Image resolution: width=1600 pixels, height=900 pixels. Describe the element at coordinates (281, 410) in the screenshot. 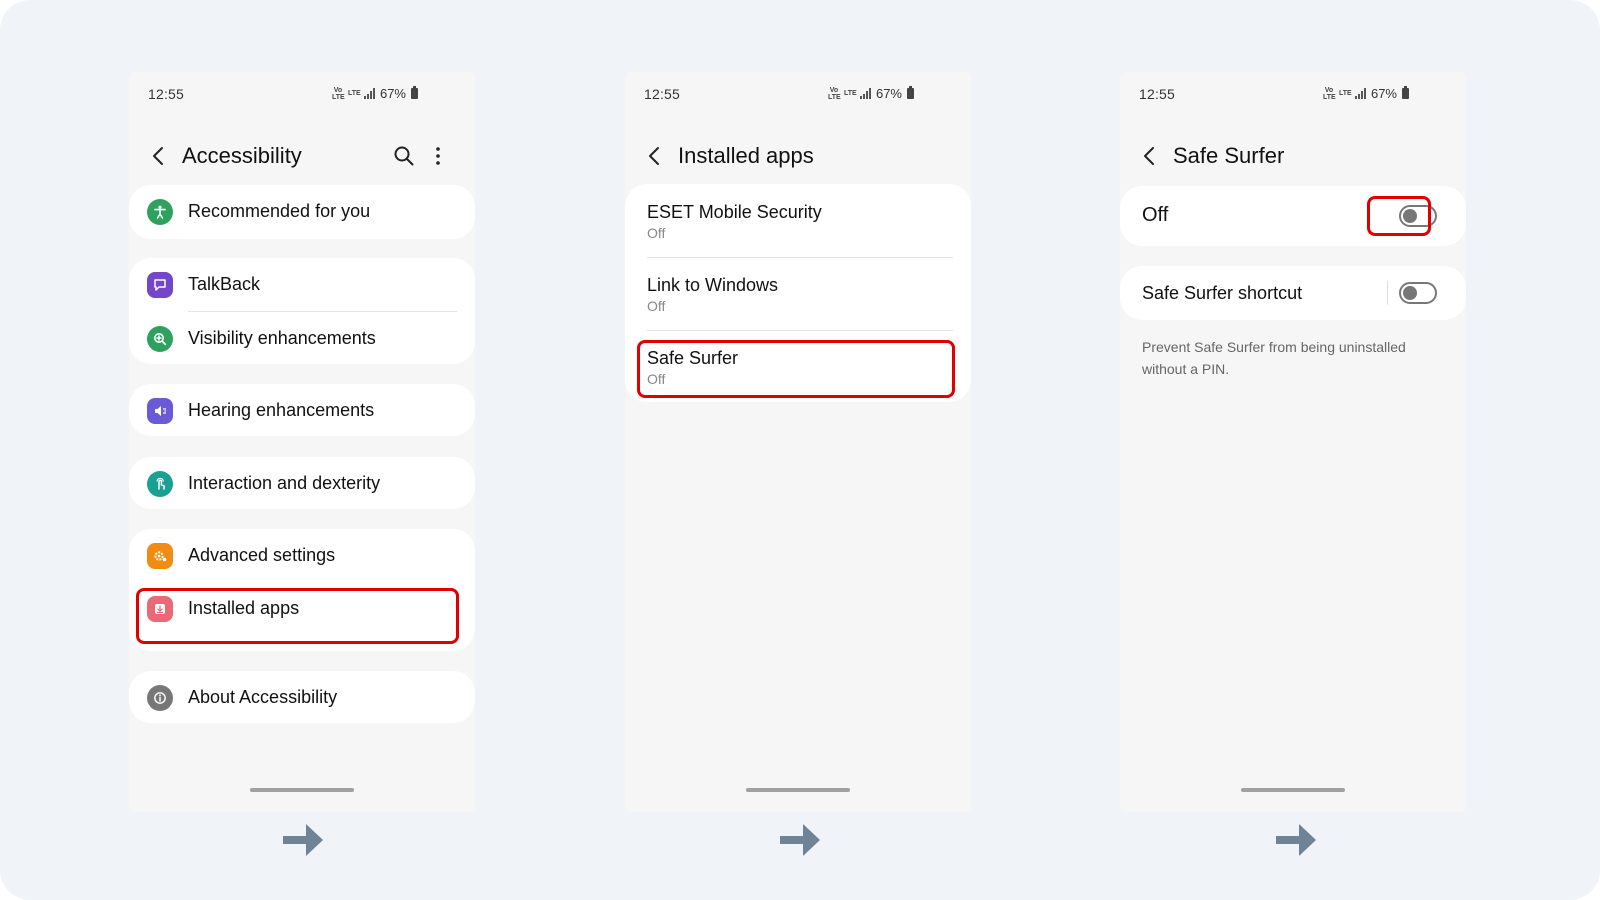

I see `menu-item-label: Hearing enhancements` at that location.